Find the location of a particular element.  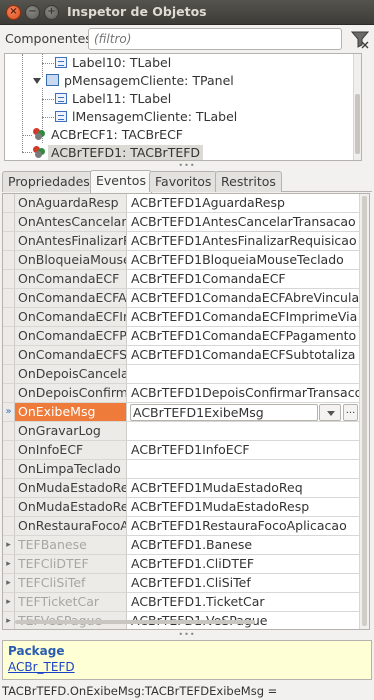

collapse-arrow-icon is located at coordinates (37, 81).